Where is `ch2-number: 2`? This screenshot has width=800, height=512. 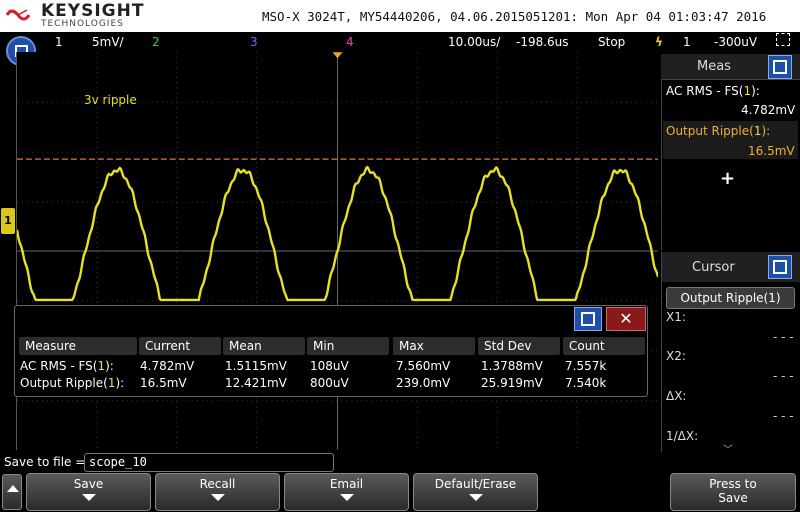 ch2-number: 2 is located at coordinates (156, 42).